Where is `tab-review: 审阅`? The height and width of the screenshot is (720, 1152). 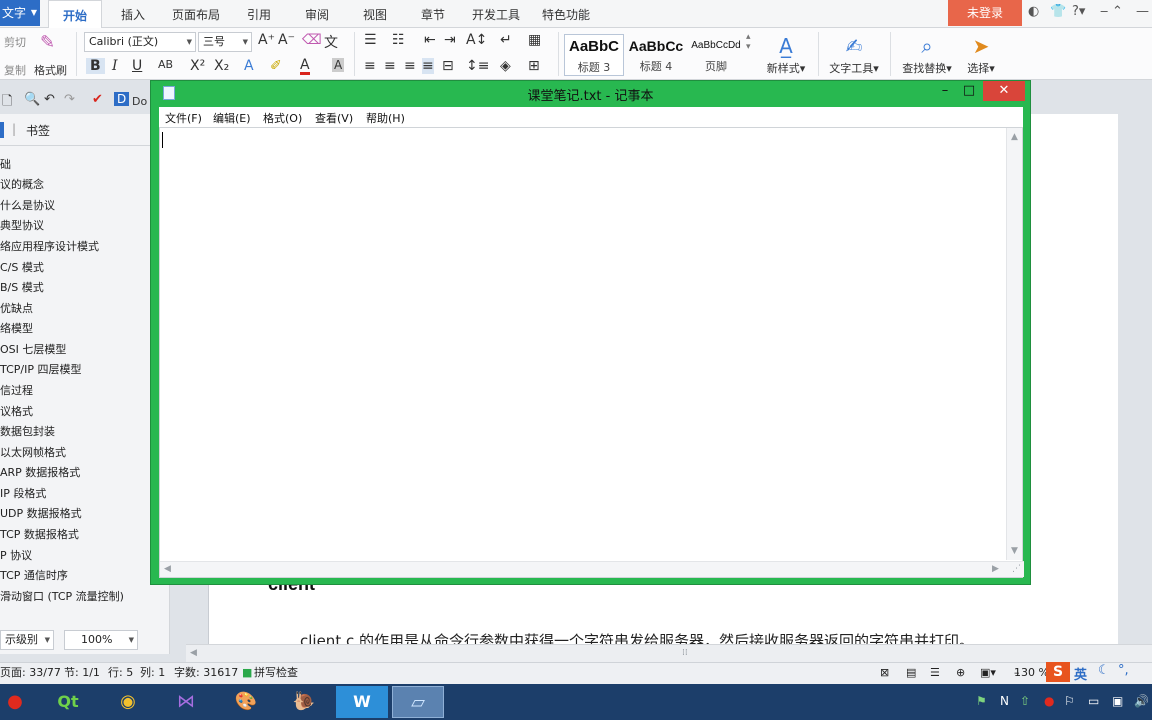 tab-review: 审阅 is located at coordinates (317, 14).